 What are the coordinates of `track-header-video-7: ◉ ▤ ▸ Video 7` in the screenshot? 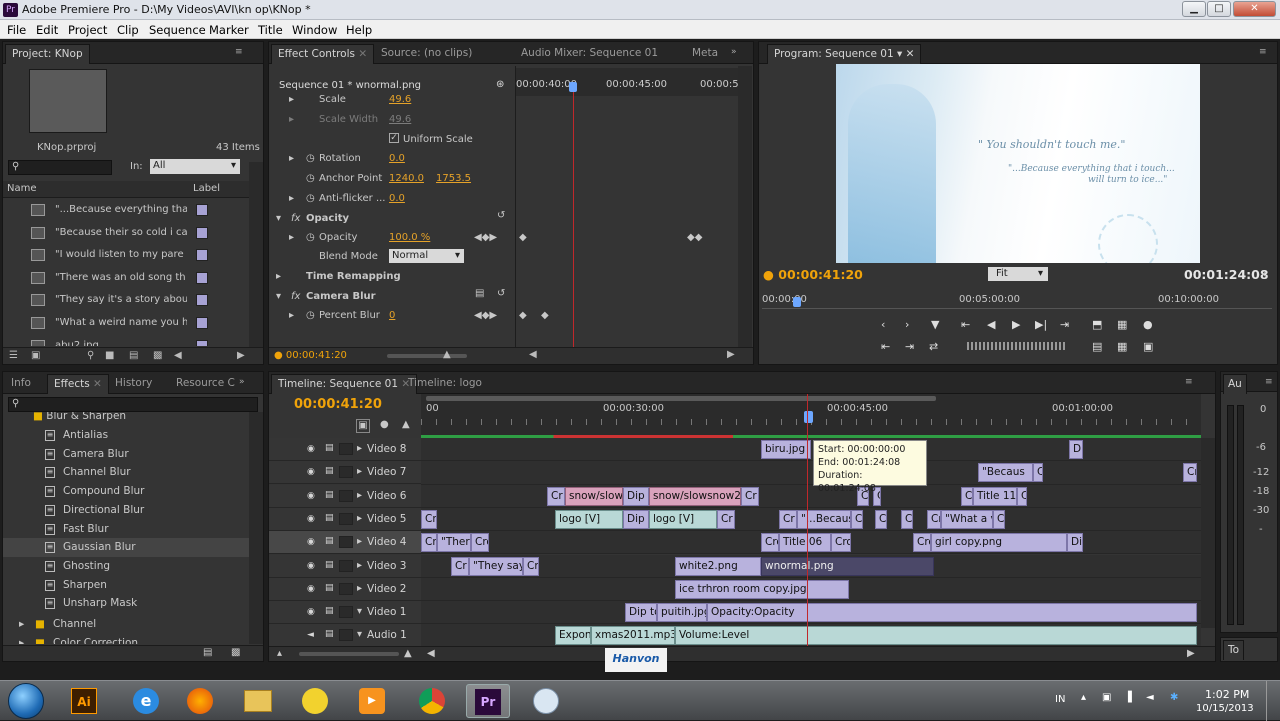 It's located at (345, 473).